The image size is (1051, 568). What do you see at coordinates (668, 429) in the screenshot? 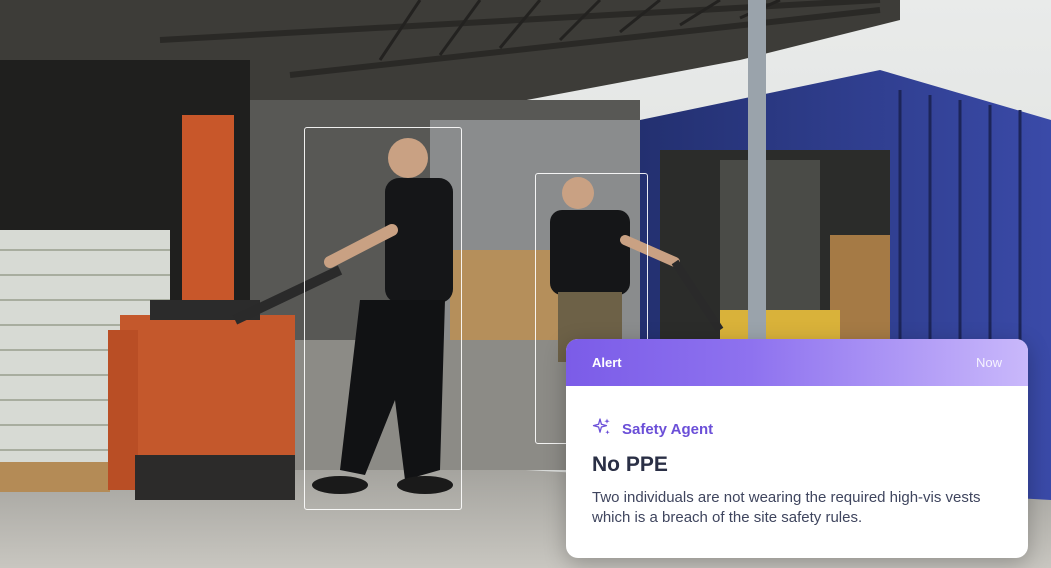
I see `agent-name: Safety Agent` at bounding box center [668, 429].